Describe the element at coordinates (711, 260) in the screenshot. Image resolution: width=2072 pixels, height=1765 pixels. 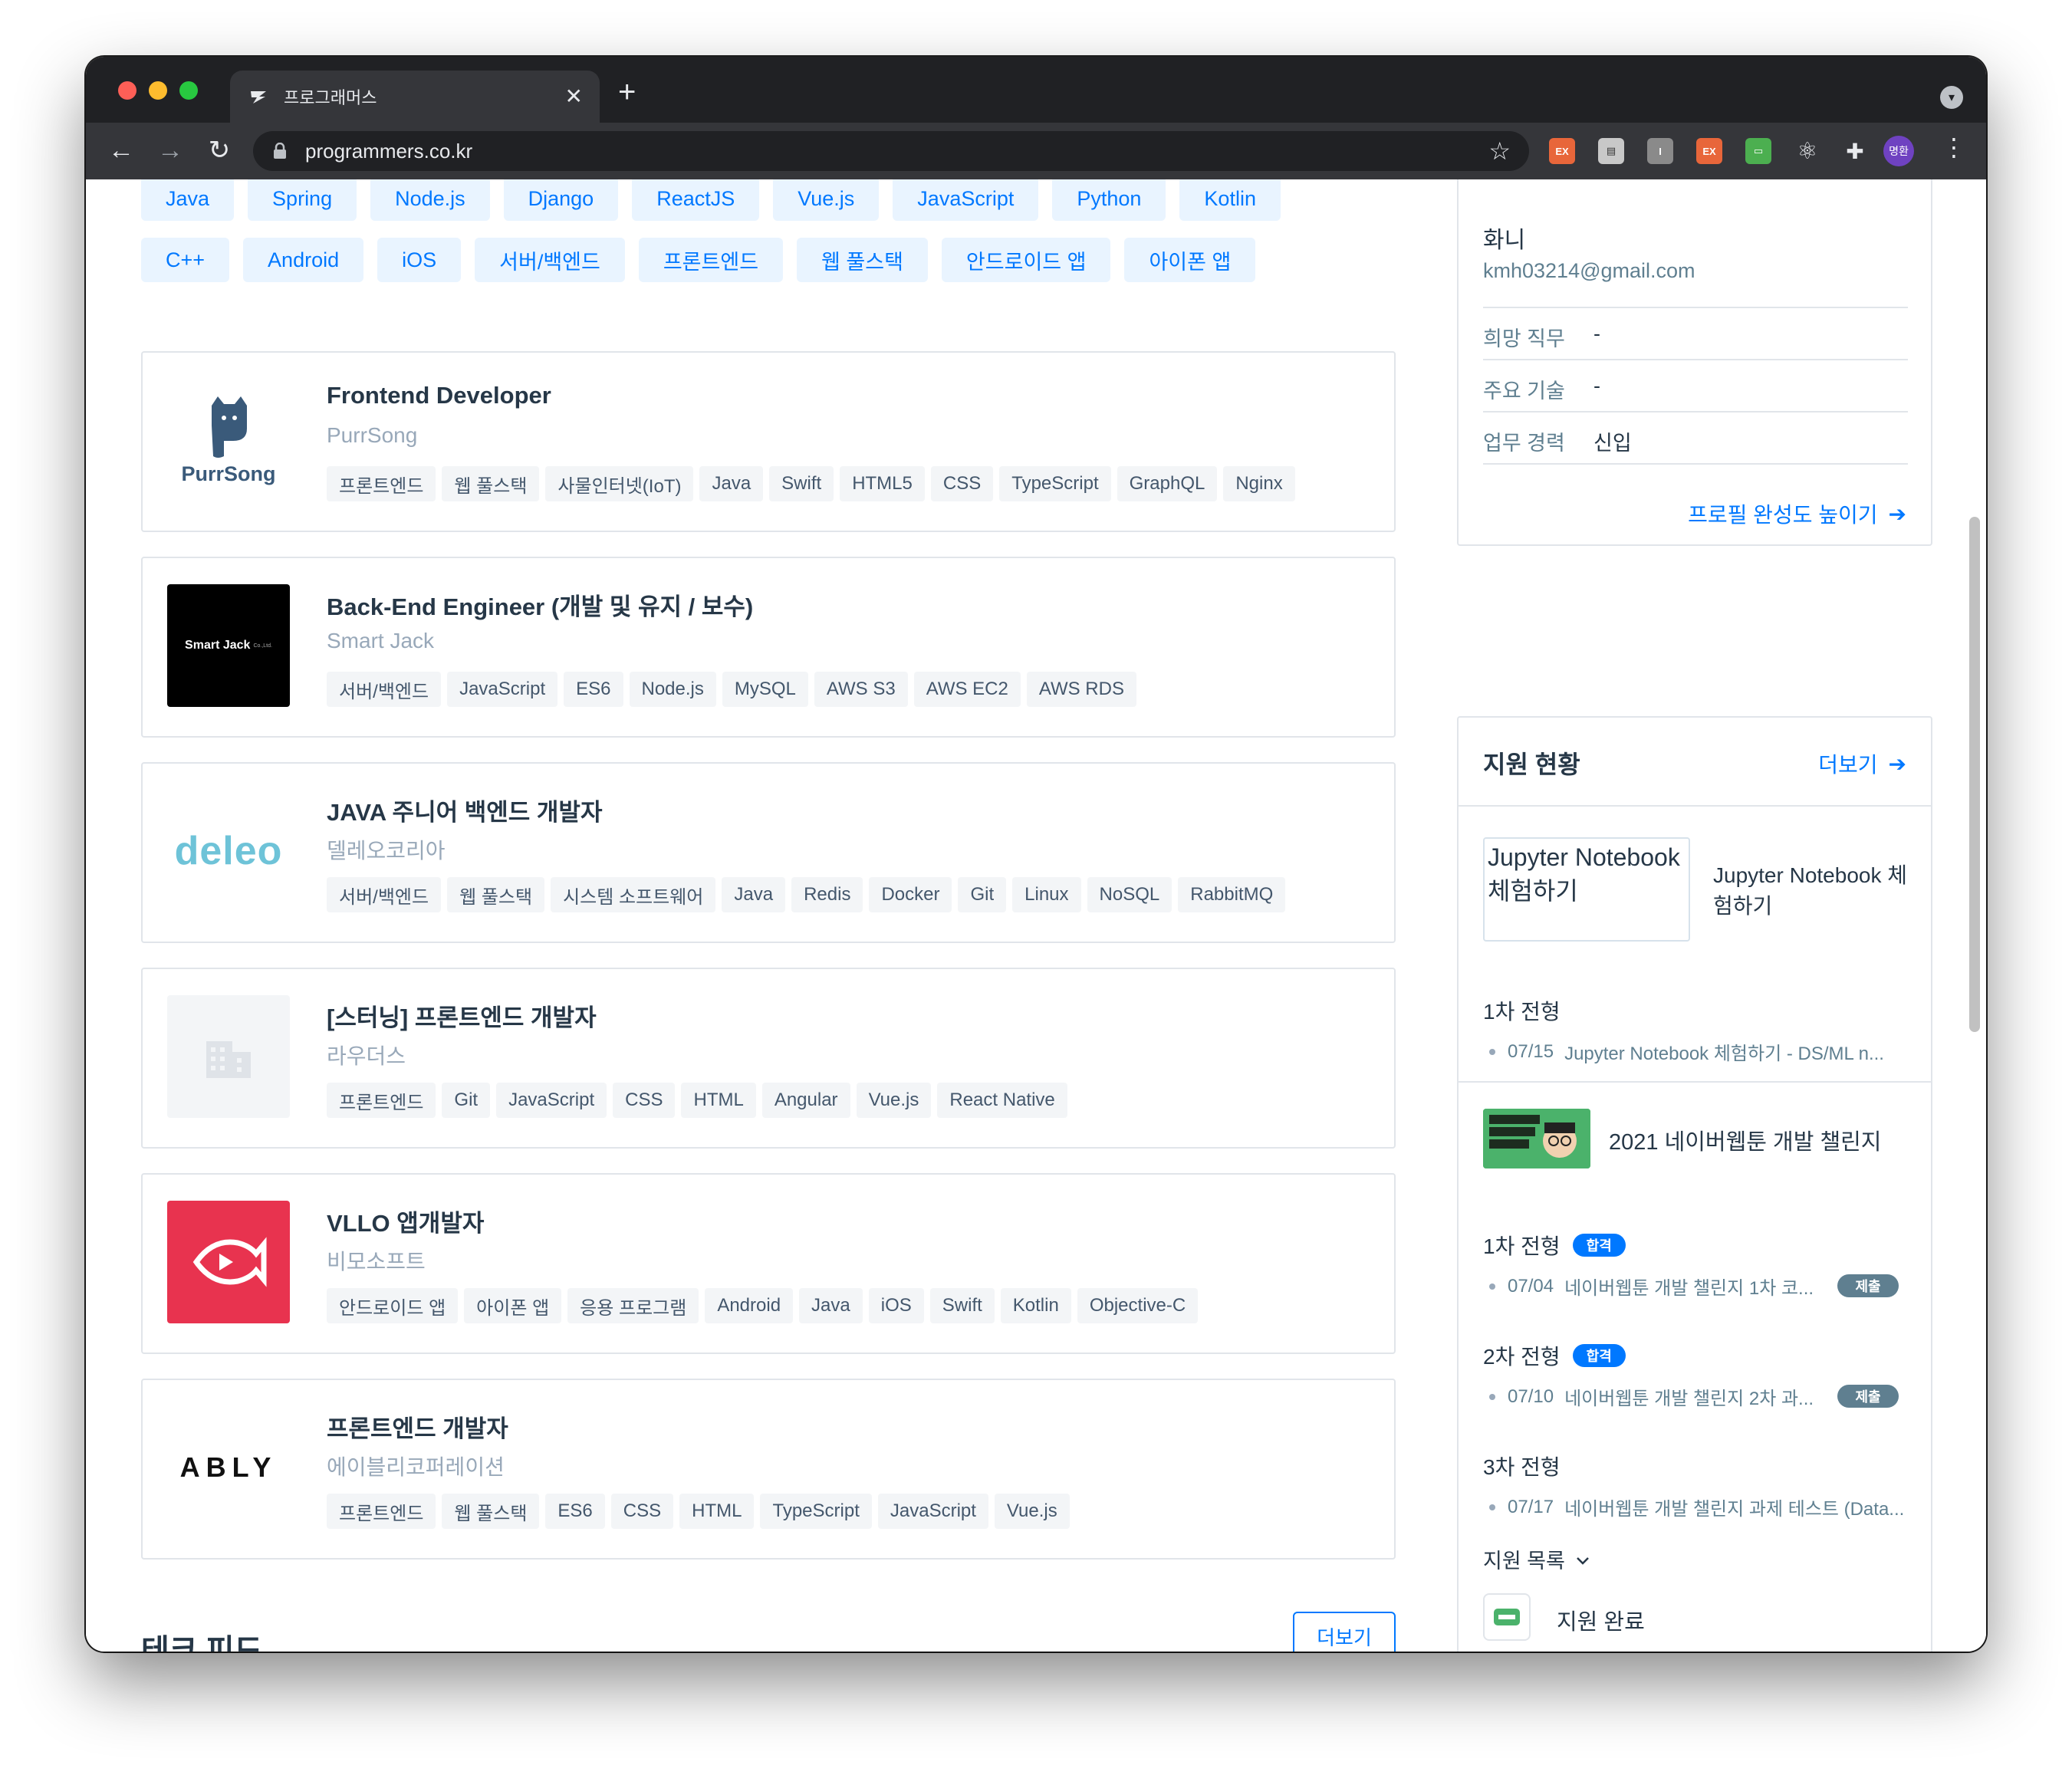
I see `skill-chip: 프론트엔드` at that location.